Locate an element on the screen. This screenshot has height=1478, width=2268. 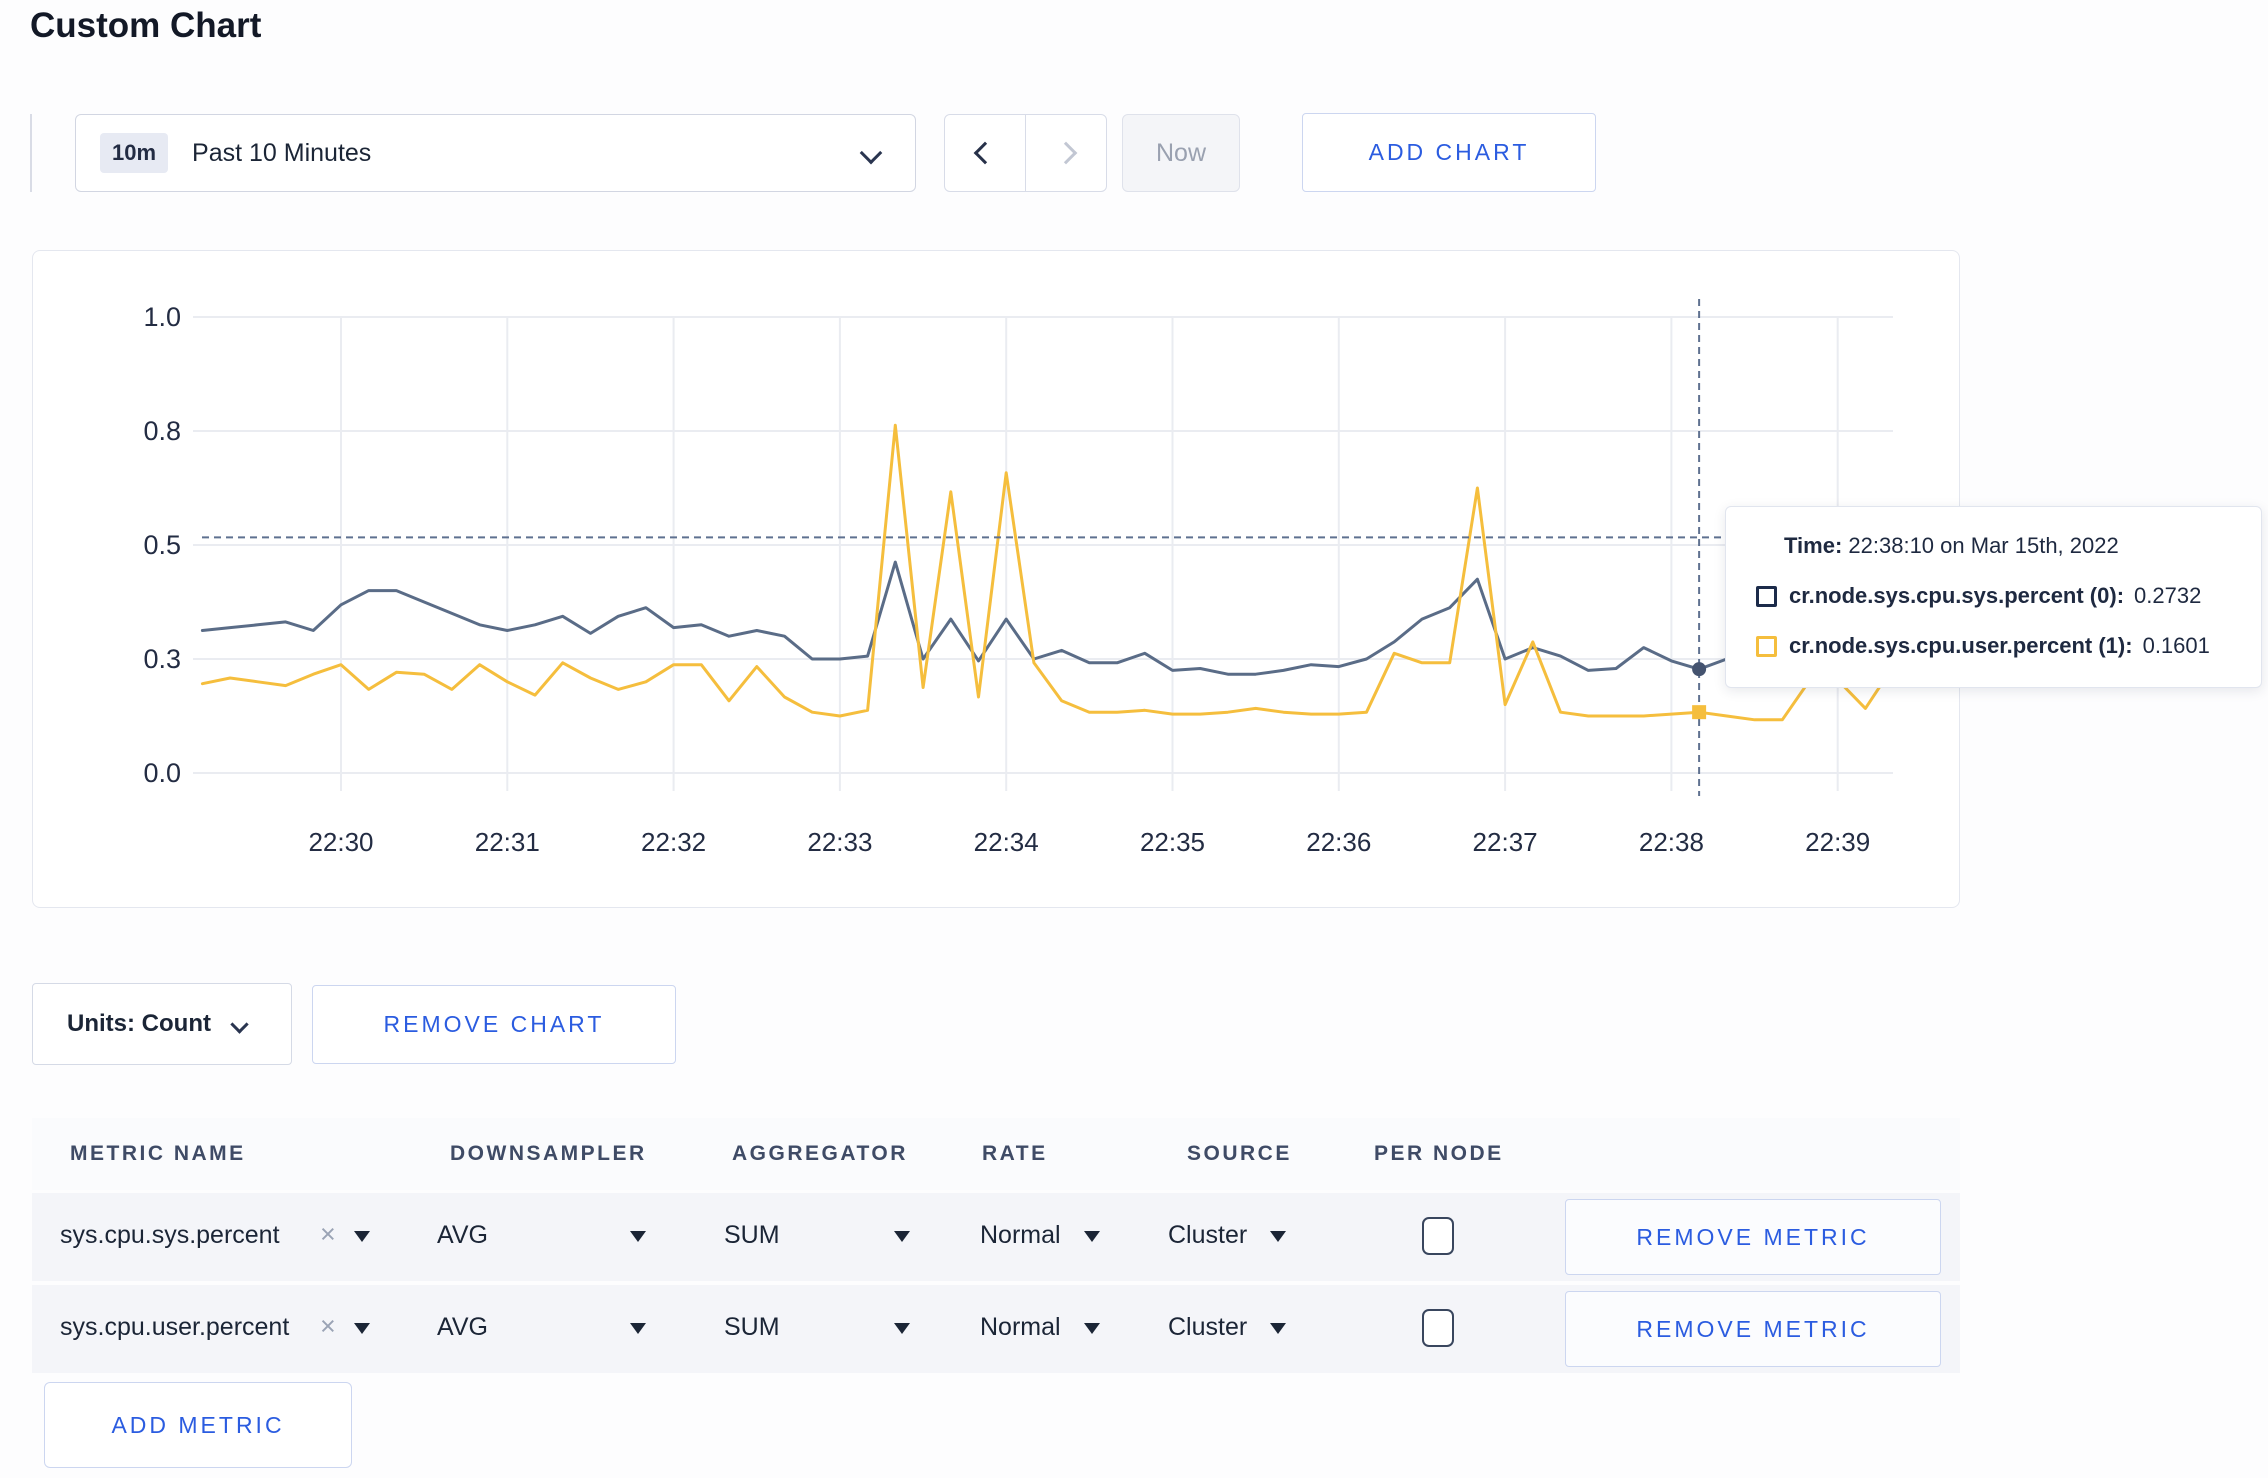
tooltip-series-row: cr.node.sys.cpu.sys.percent (0): 0.2732 is located at coordinates (1993, 596).